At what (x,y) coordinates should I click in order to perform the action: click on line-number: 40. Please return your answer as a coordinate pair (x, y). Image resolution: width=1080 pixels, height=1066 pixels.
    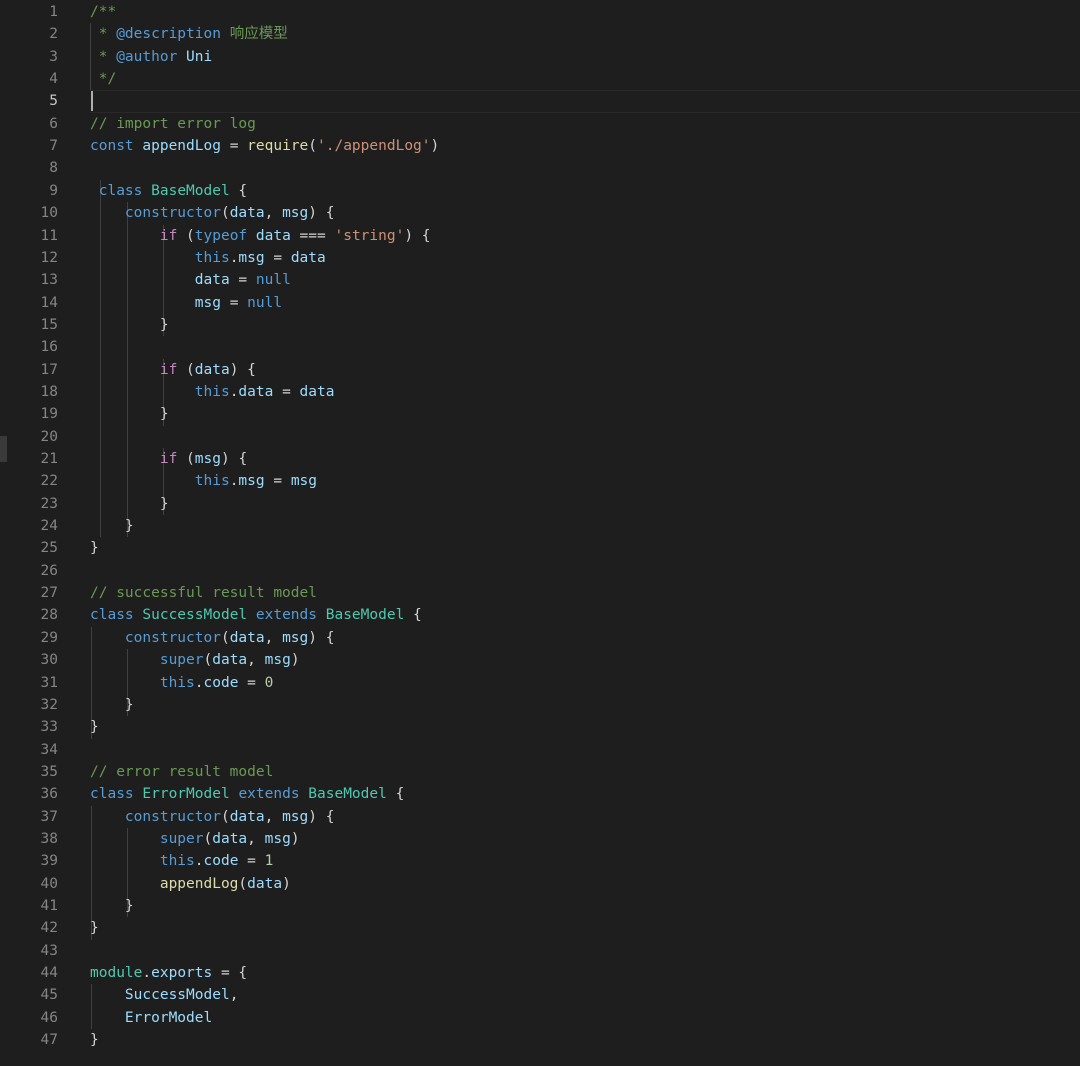
    Looking at the image, I should click on (49, 883).